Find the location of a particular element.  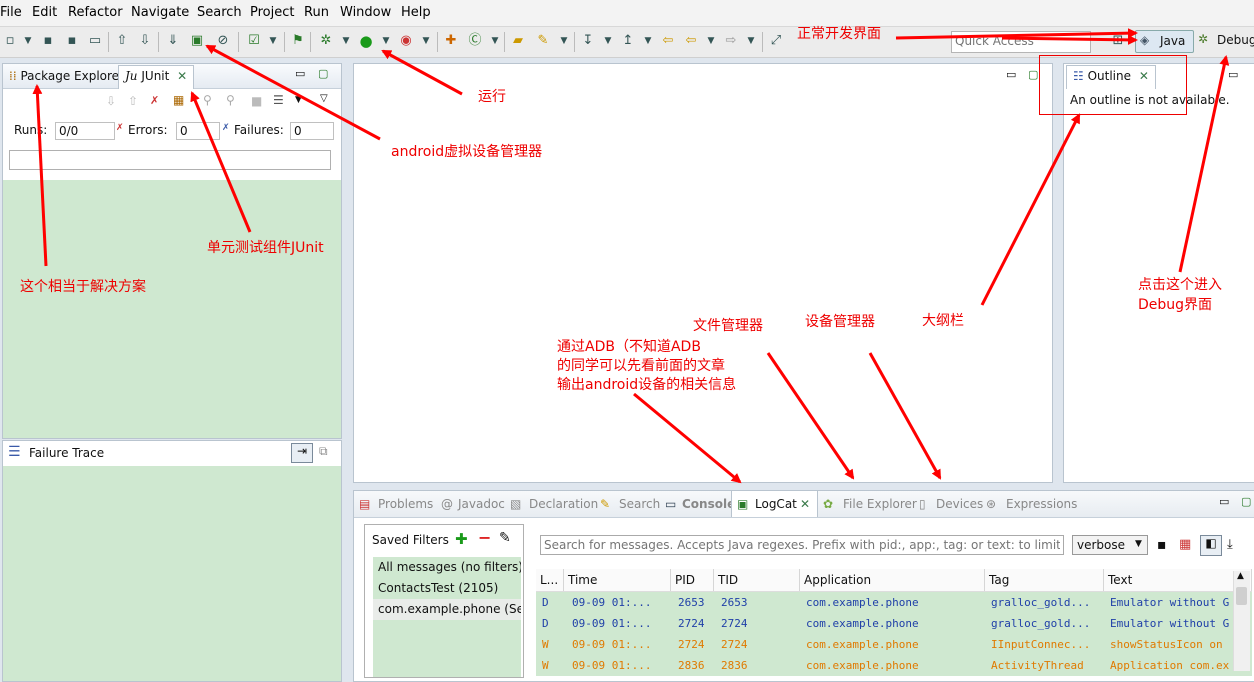

filter-item-selected: com.example.phone (Ses is located at coordinates (447, 609).